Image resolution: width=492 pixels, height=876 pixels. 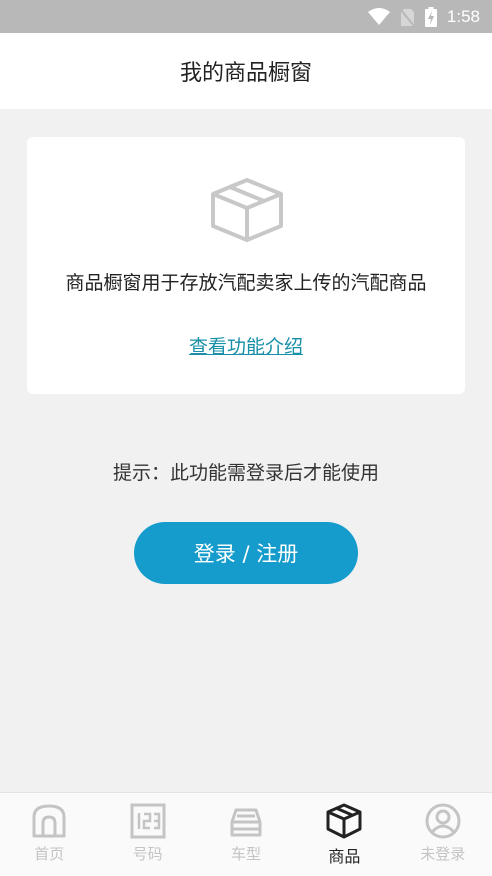 What do you see at coordinates (49, 821) in the screenshot?
I see `home-icon` at bounding box center [49, 821].